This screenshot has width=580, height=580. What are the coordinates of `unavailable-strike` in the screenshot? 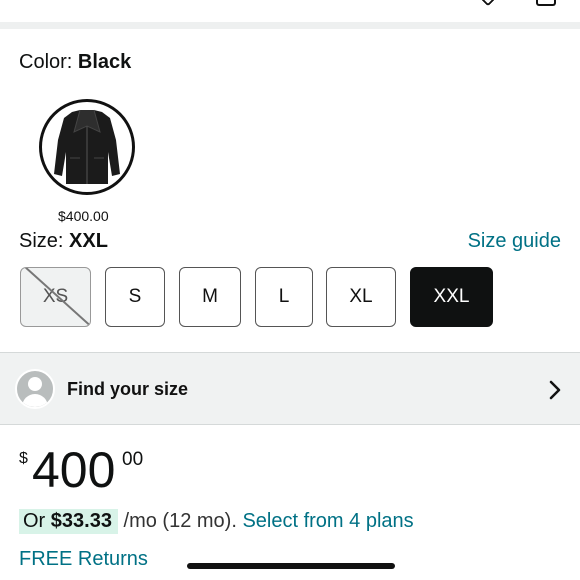 It's located at (56, 297).